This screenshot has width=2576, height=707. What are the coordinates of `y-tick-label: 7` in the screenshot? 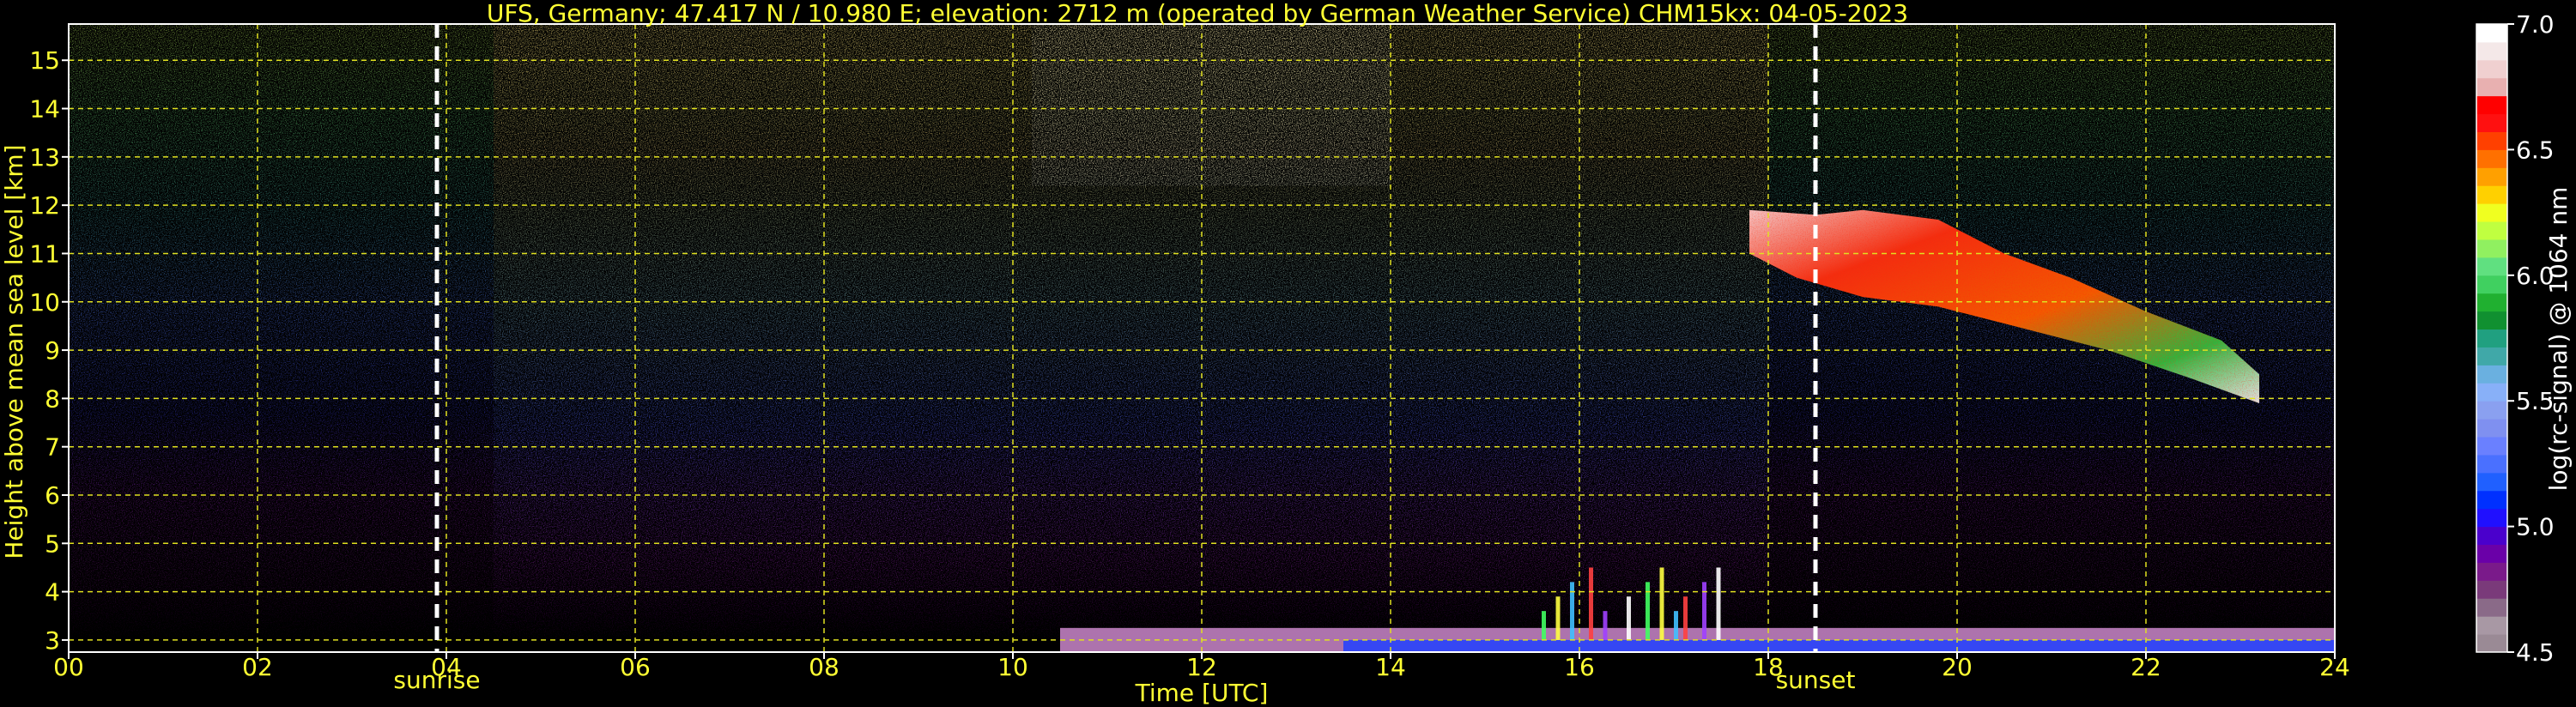 It's located at (52, 447).